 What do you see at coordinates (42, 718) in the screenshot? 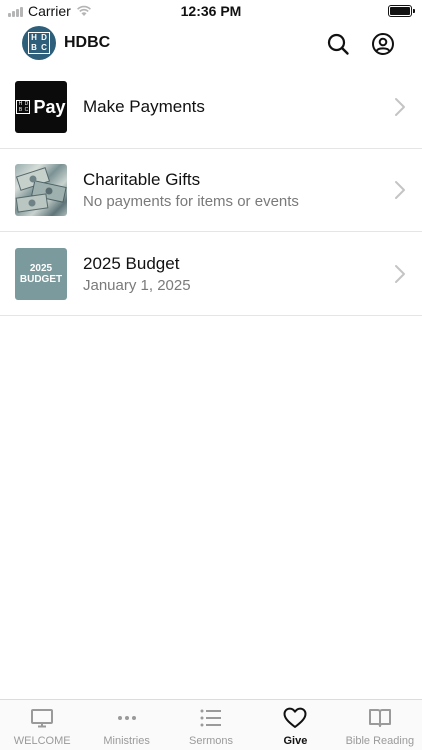
I see `monitor-icon` at bounding box center [42, 718].